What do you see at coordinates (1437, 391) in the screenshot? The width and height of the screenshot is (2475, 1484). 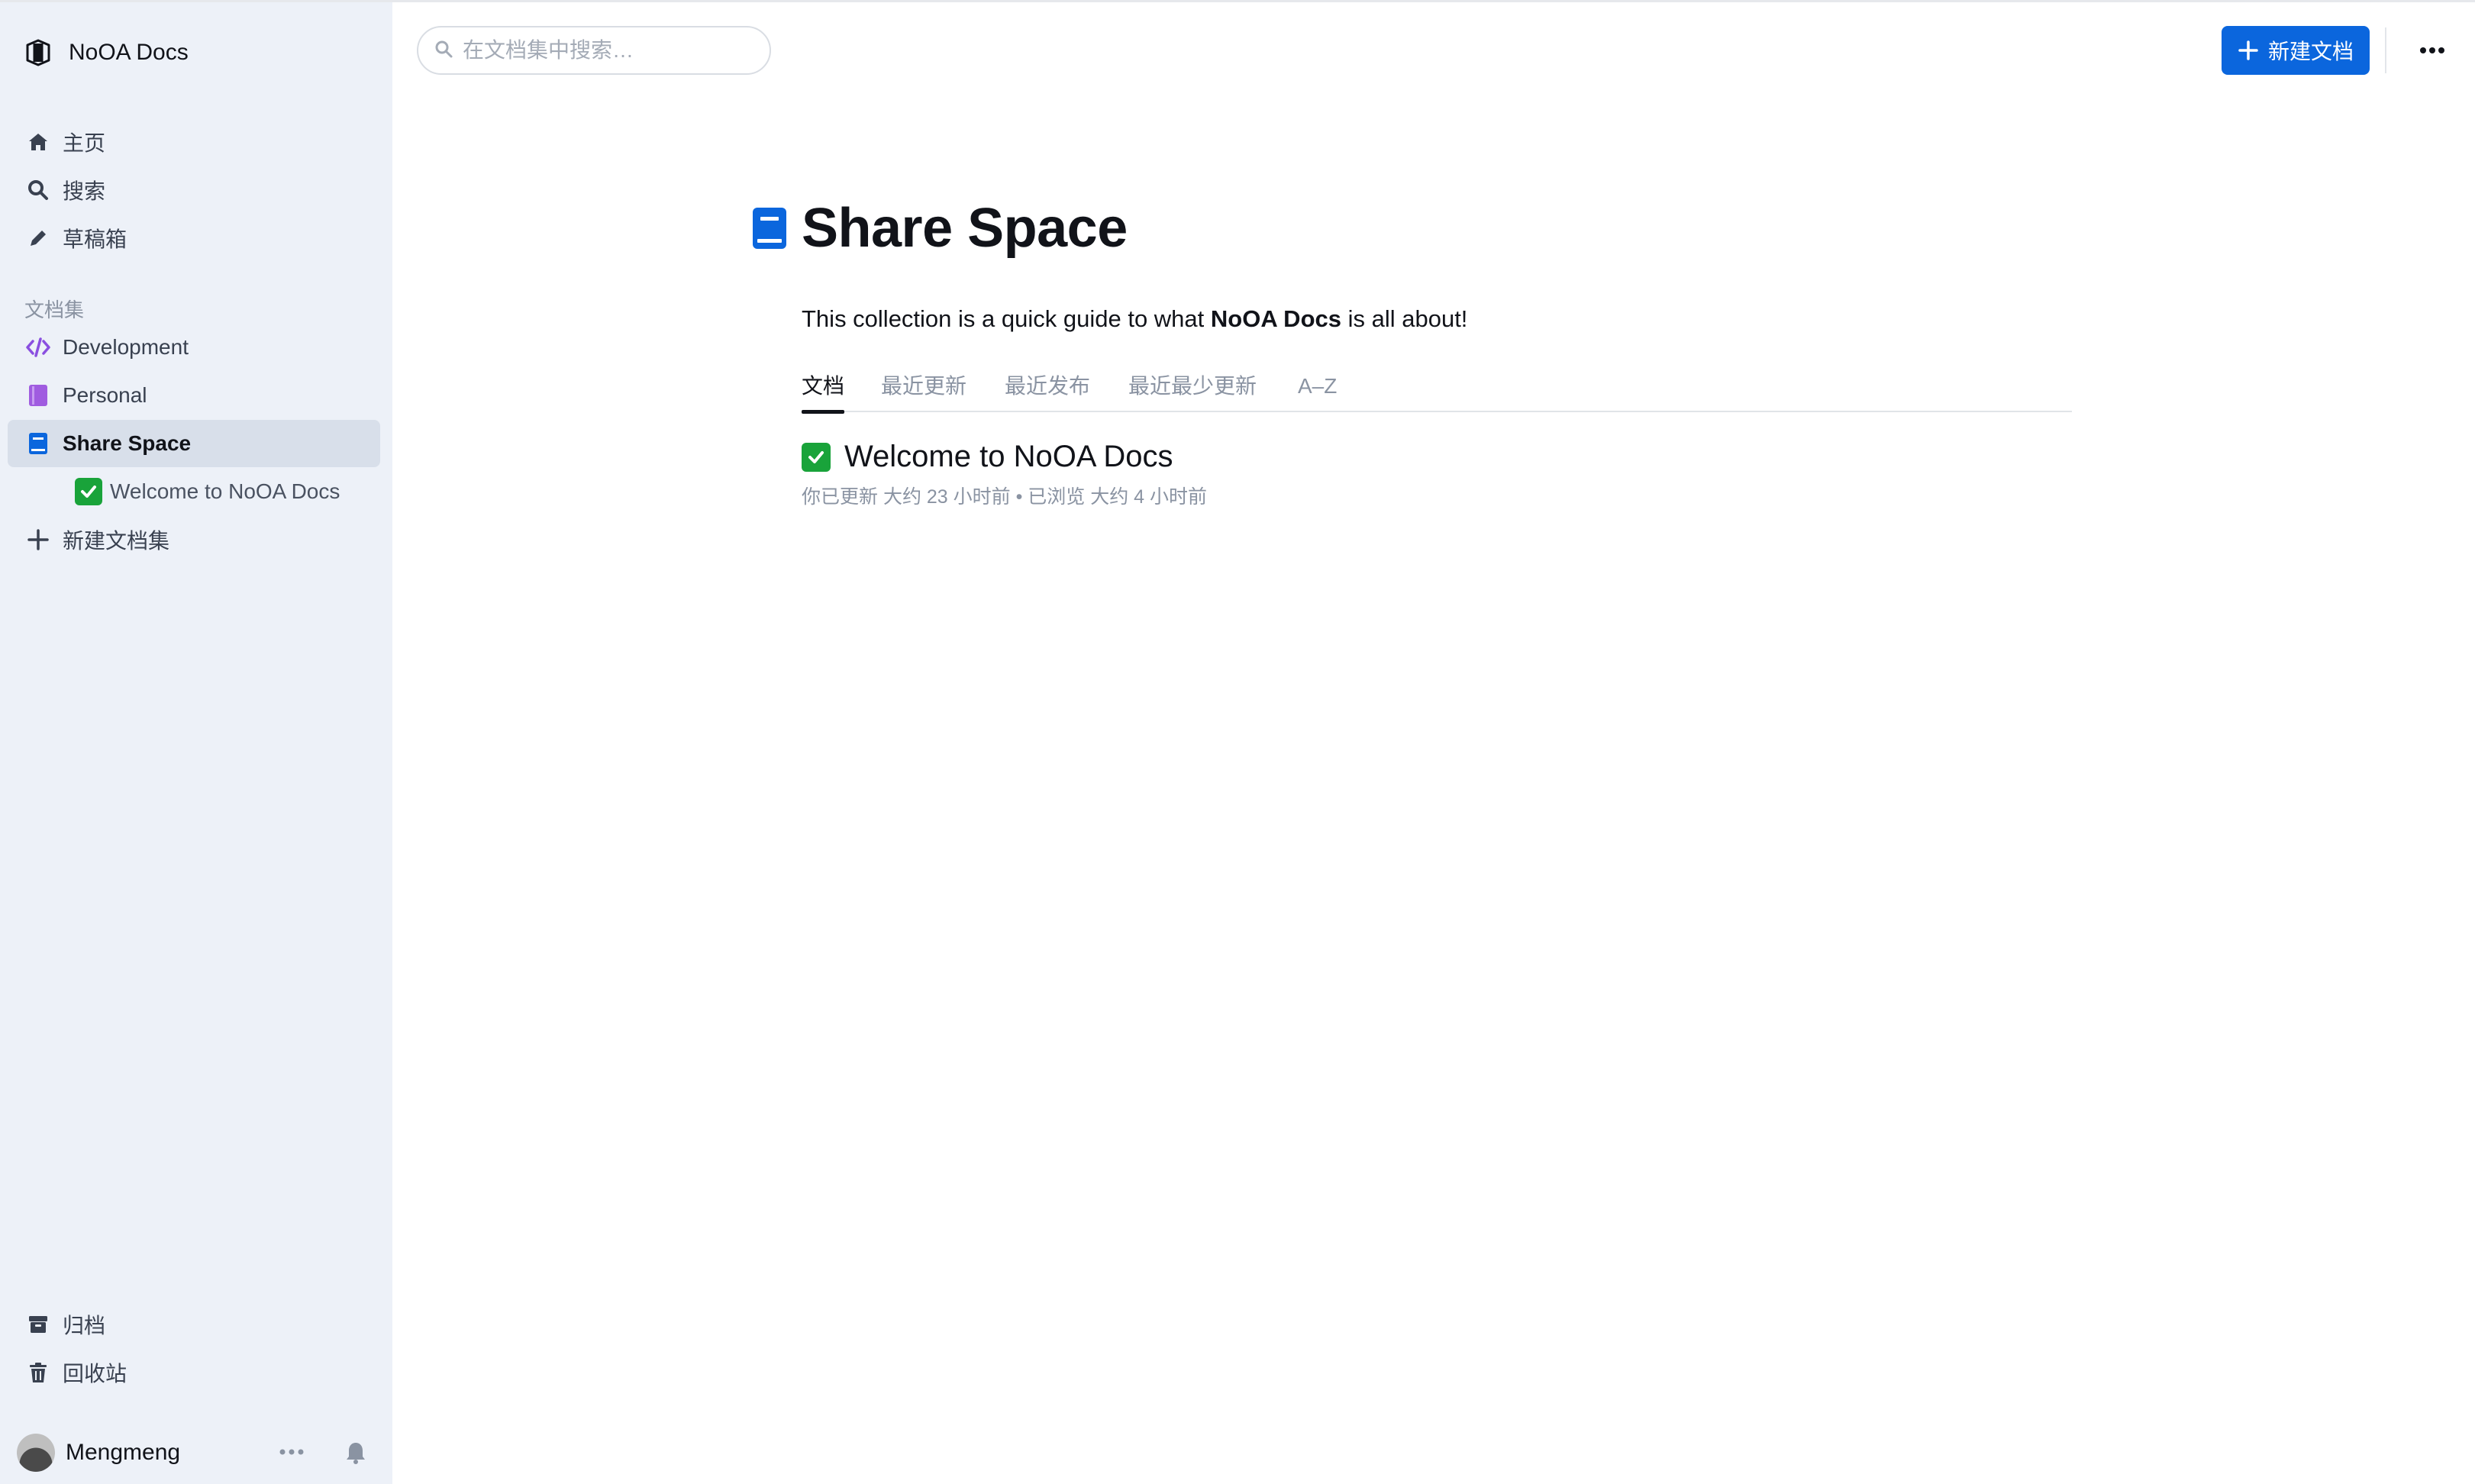 I see `sort-tabs: 文档 最近更新 最近发布 最近最少更新 A–Z` at bounding box center [1437, 391].